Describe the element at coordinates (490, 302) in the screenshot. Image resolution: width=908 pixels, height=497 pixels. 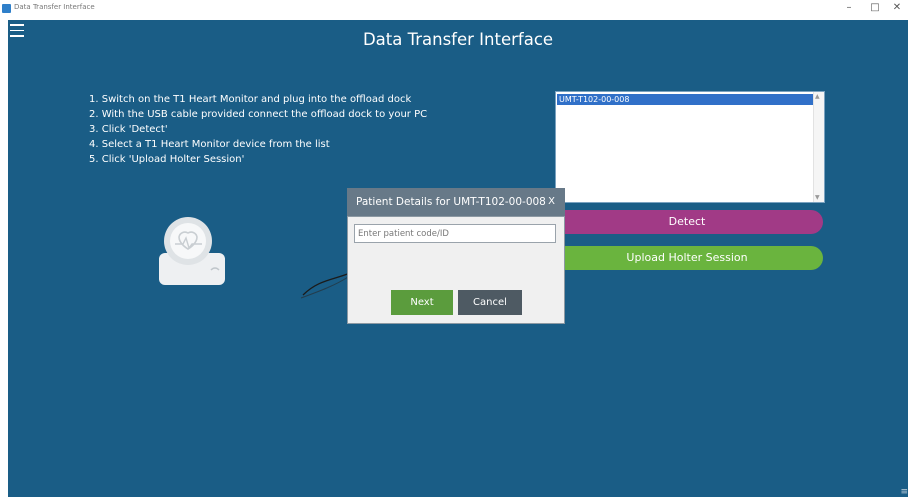
I see `cancel-button: Cancel` at that location.